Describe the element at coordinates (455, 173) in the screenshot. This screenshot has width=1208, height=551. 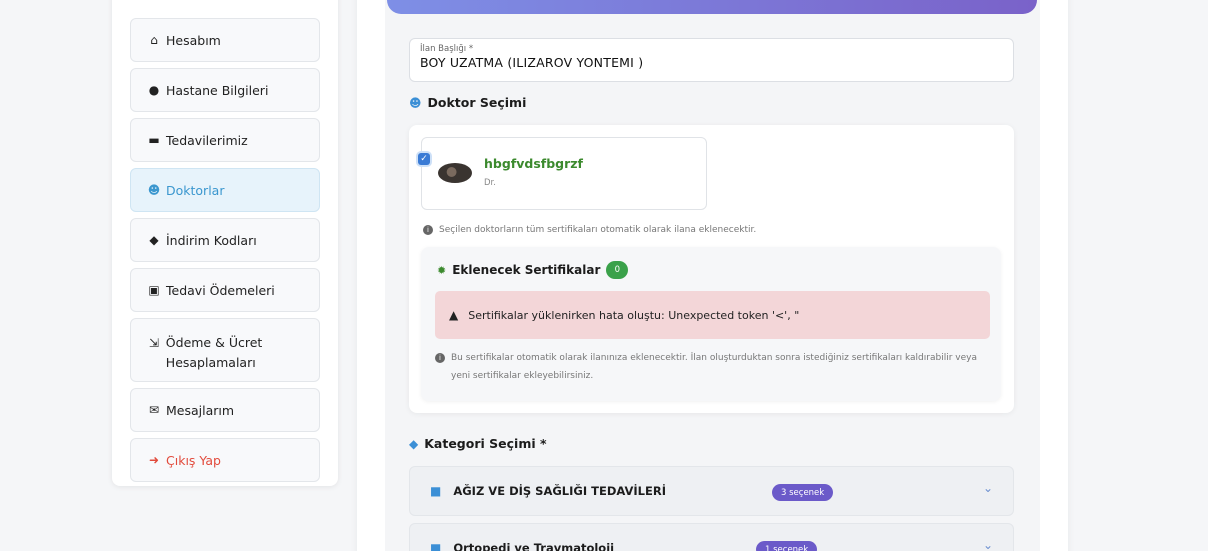
I see `avatar` at that location.